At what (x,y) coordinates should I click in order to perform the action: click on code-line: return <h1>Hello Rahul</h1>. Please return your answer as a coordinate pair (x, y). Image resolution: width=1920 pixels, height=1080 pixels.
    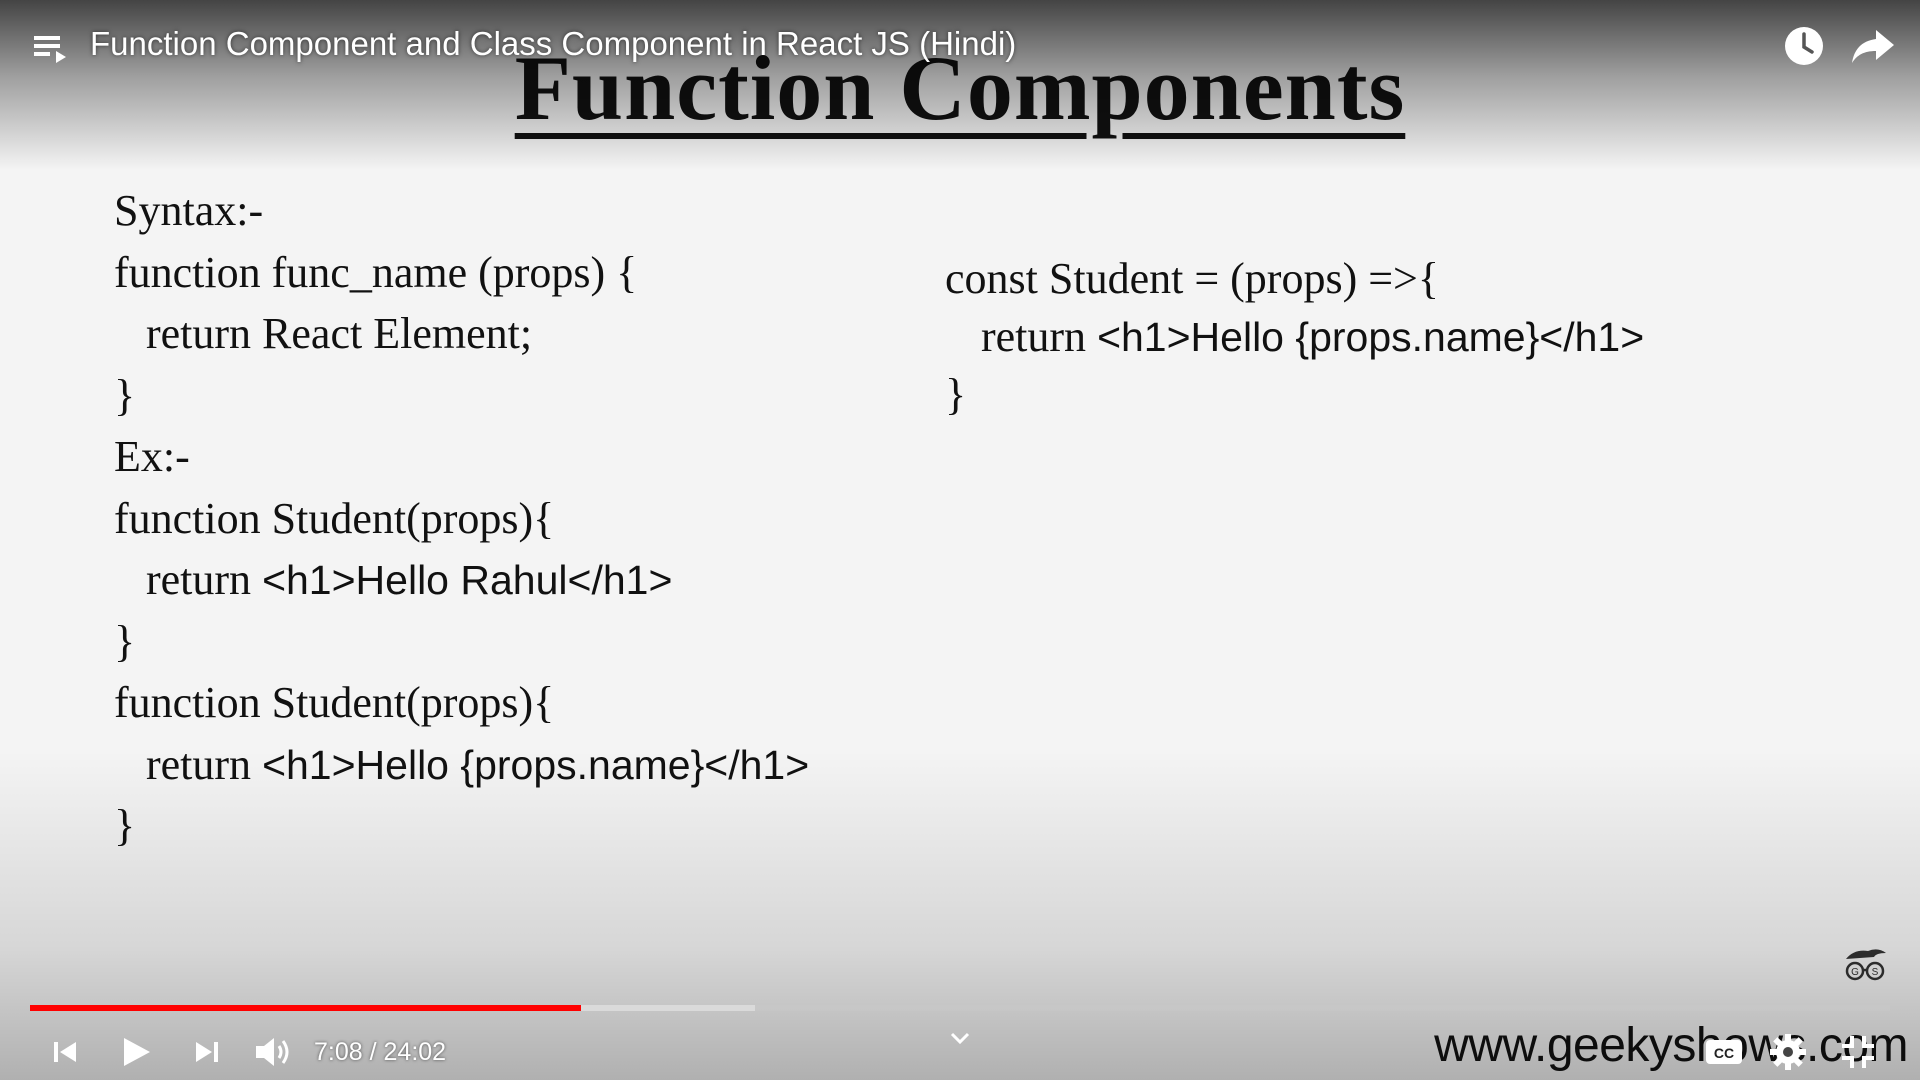
    Looking at the image, I should click on (461, 580).